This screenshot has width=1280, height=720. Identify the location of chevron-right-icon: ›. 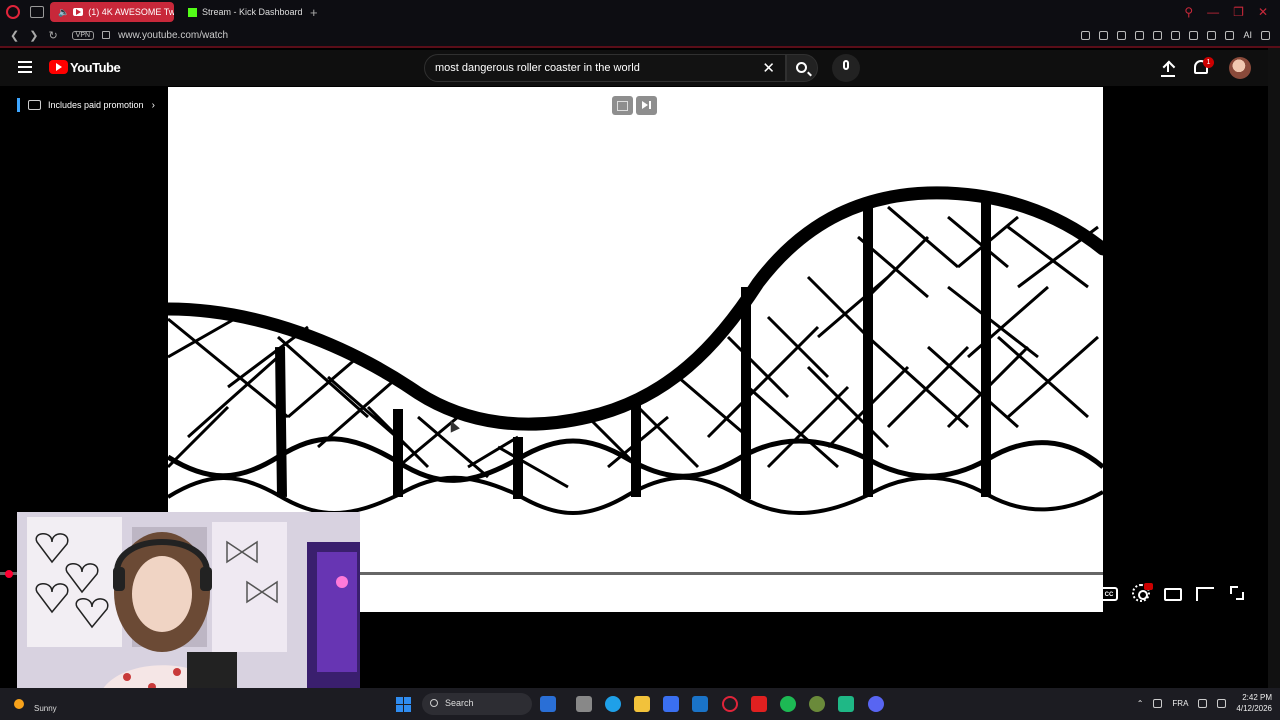
(153, 105).